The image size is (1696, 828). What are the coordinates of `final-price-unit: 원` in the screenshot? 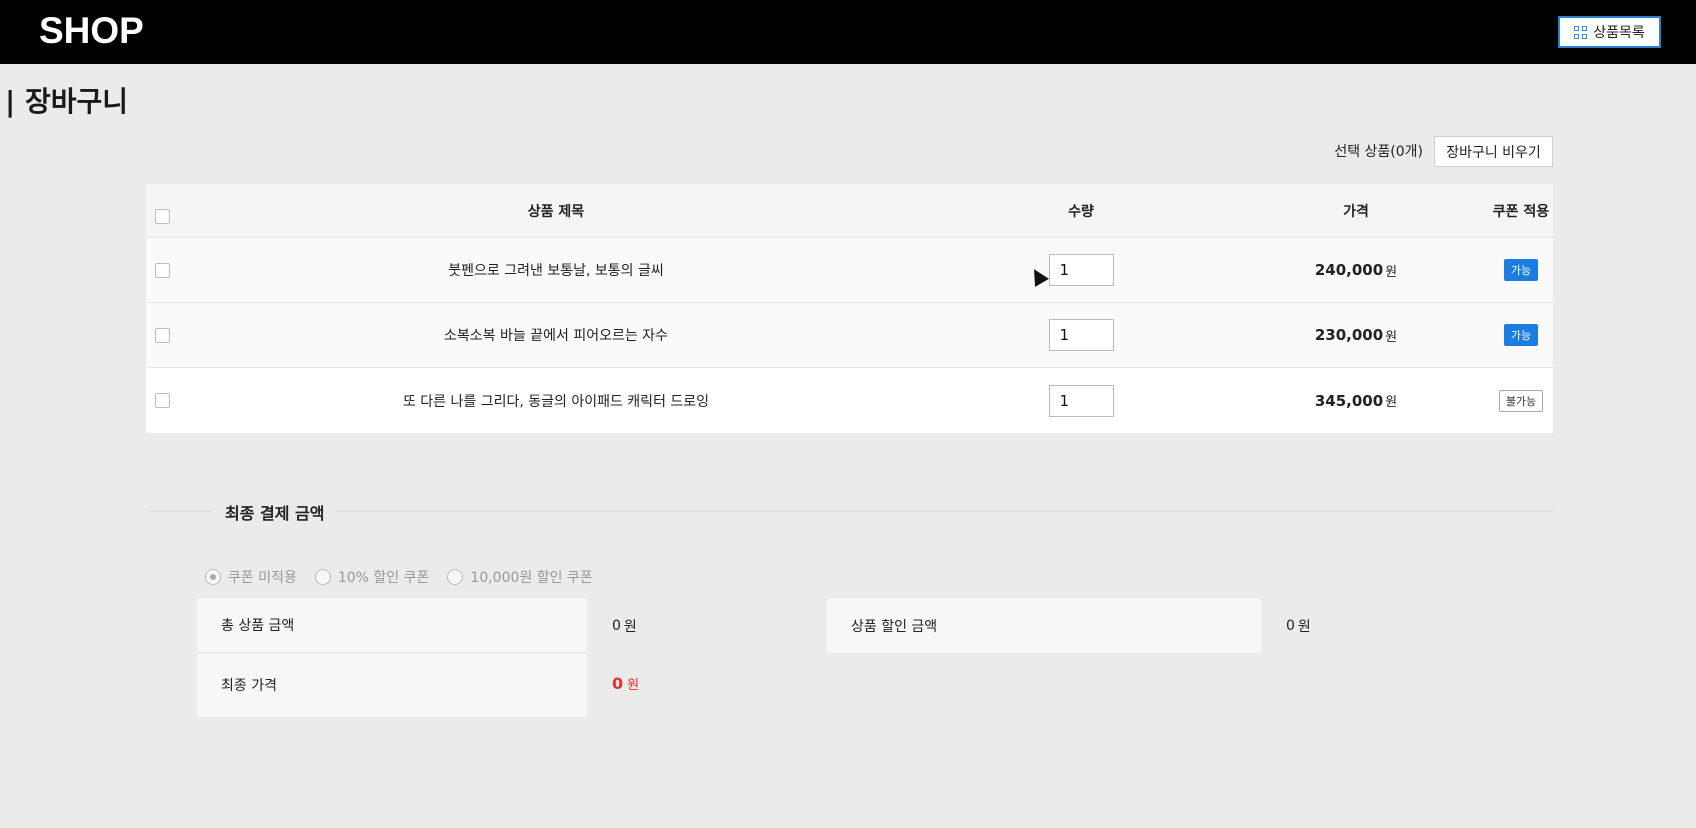 It's located at (633, 685).